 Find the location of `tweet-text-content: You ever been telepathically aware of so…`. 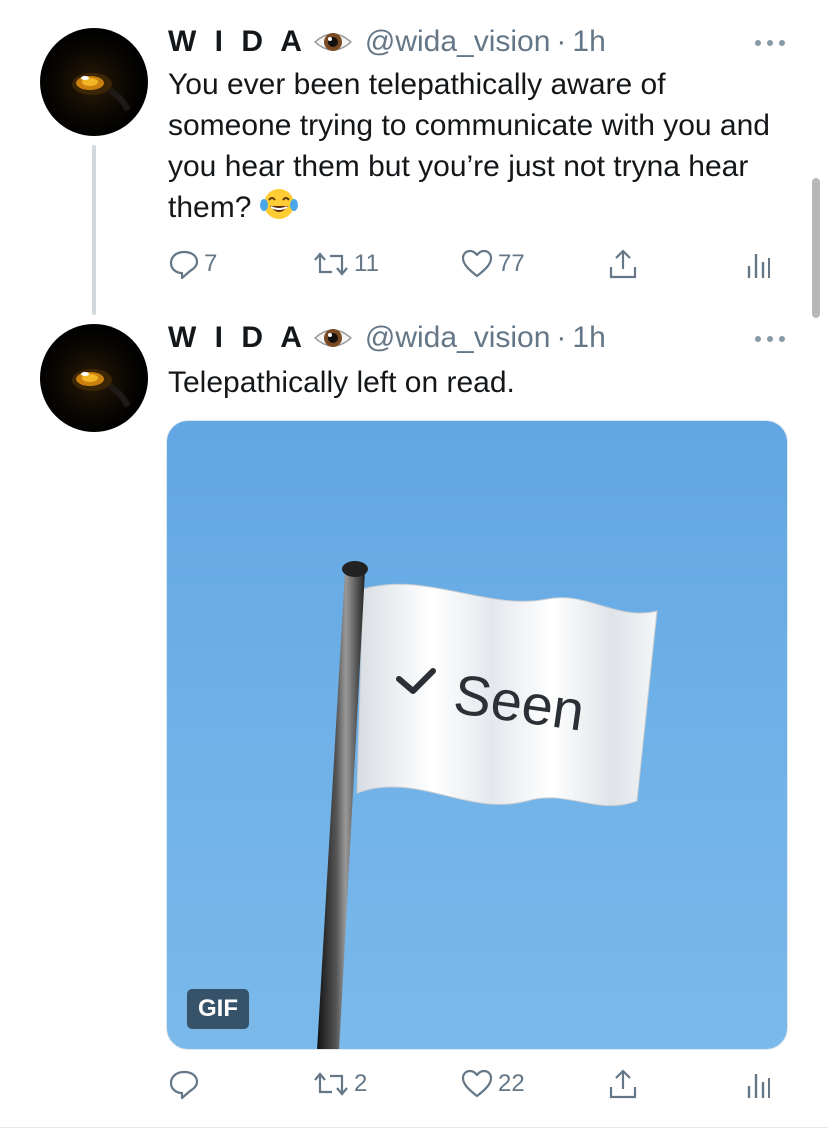

tweet-text-content: You ever been telepathically aware of so… is located at coordinates (469, 146).